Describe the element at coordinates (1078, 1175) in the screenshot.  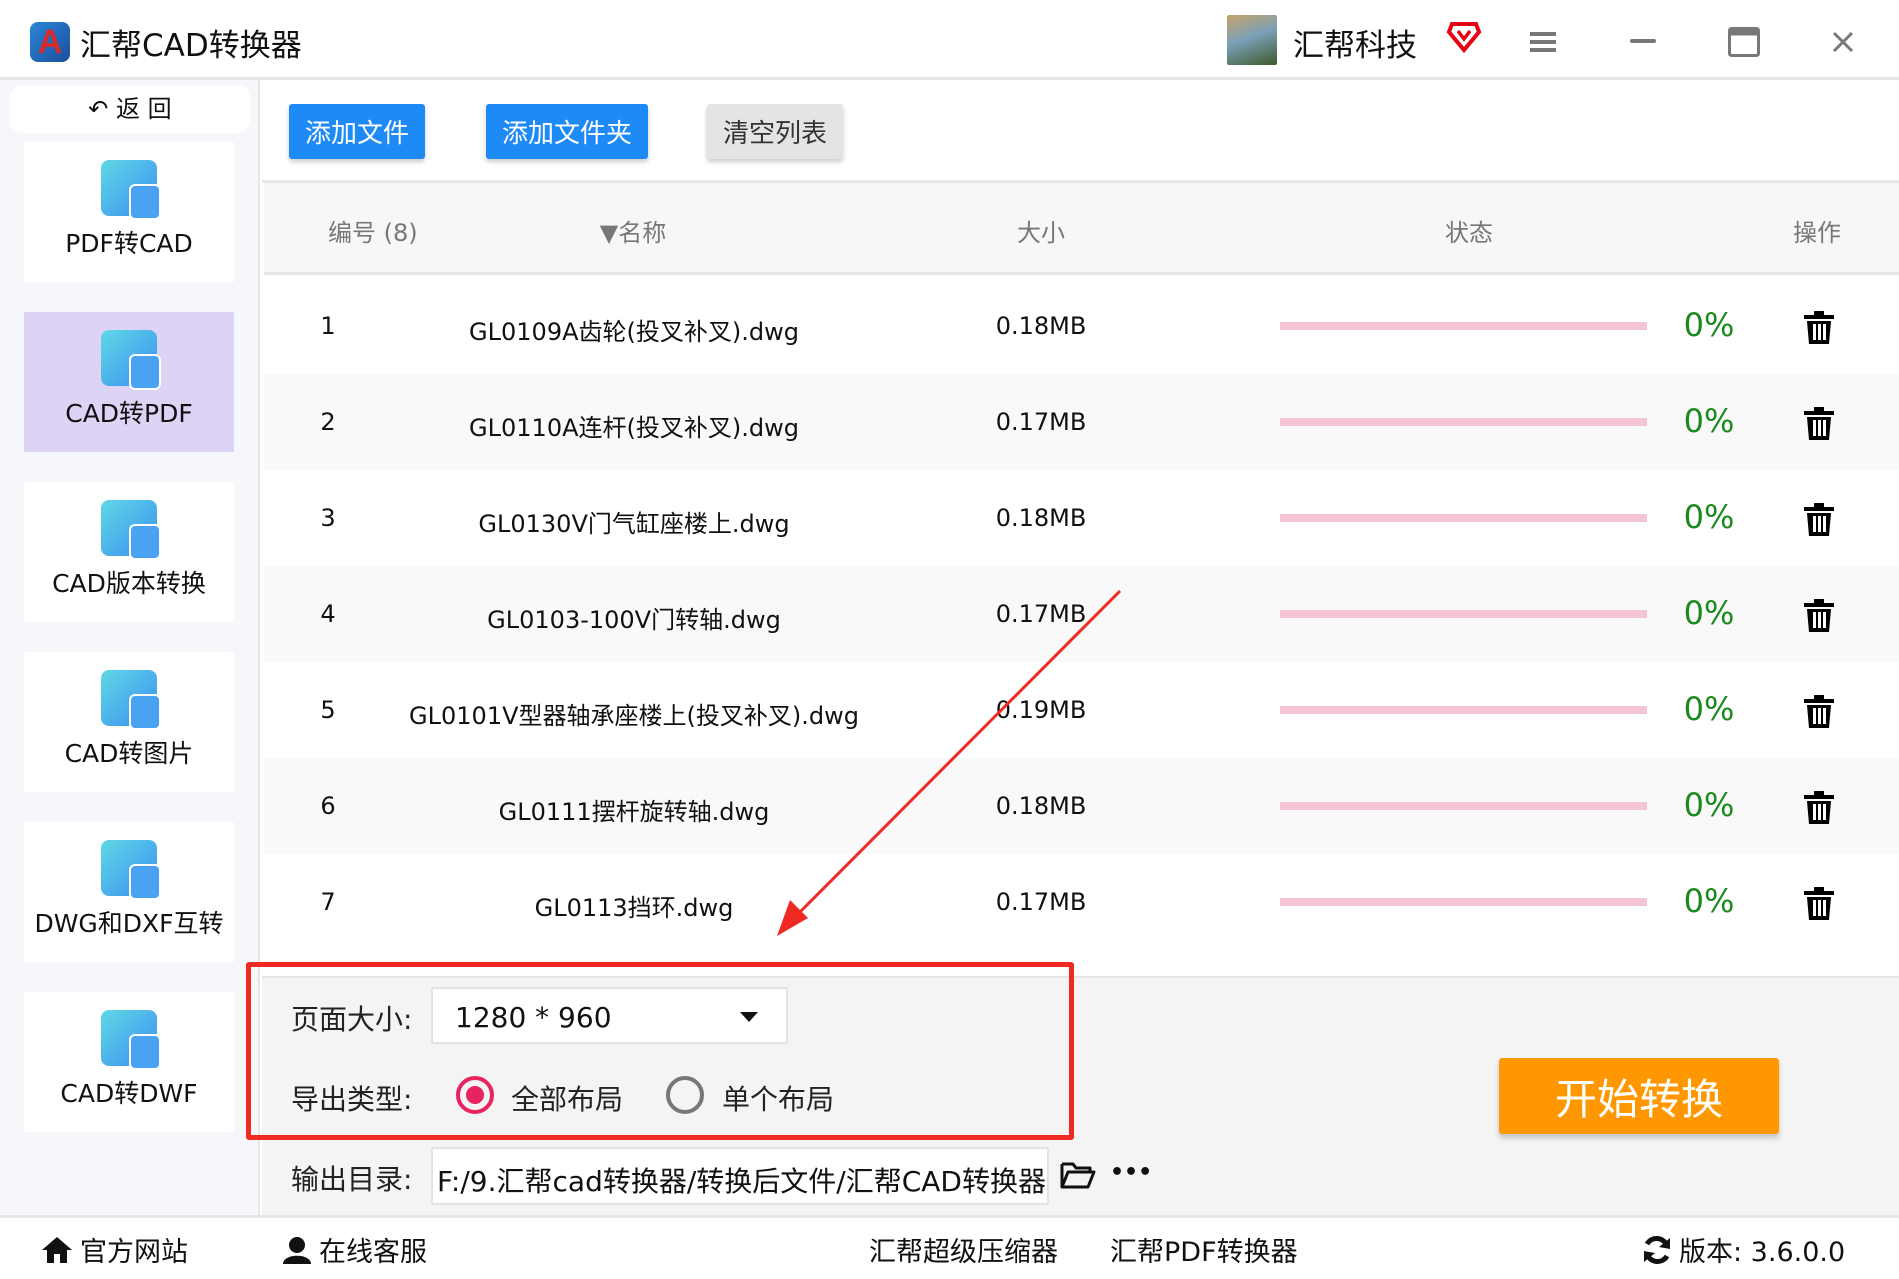
I see `folder-open-icon` at that location.